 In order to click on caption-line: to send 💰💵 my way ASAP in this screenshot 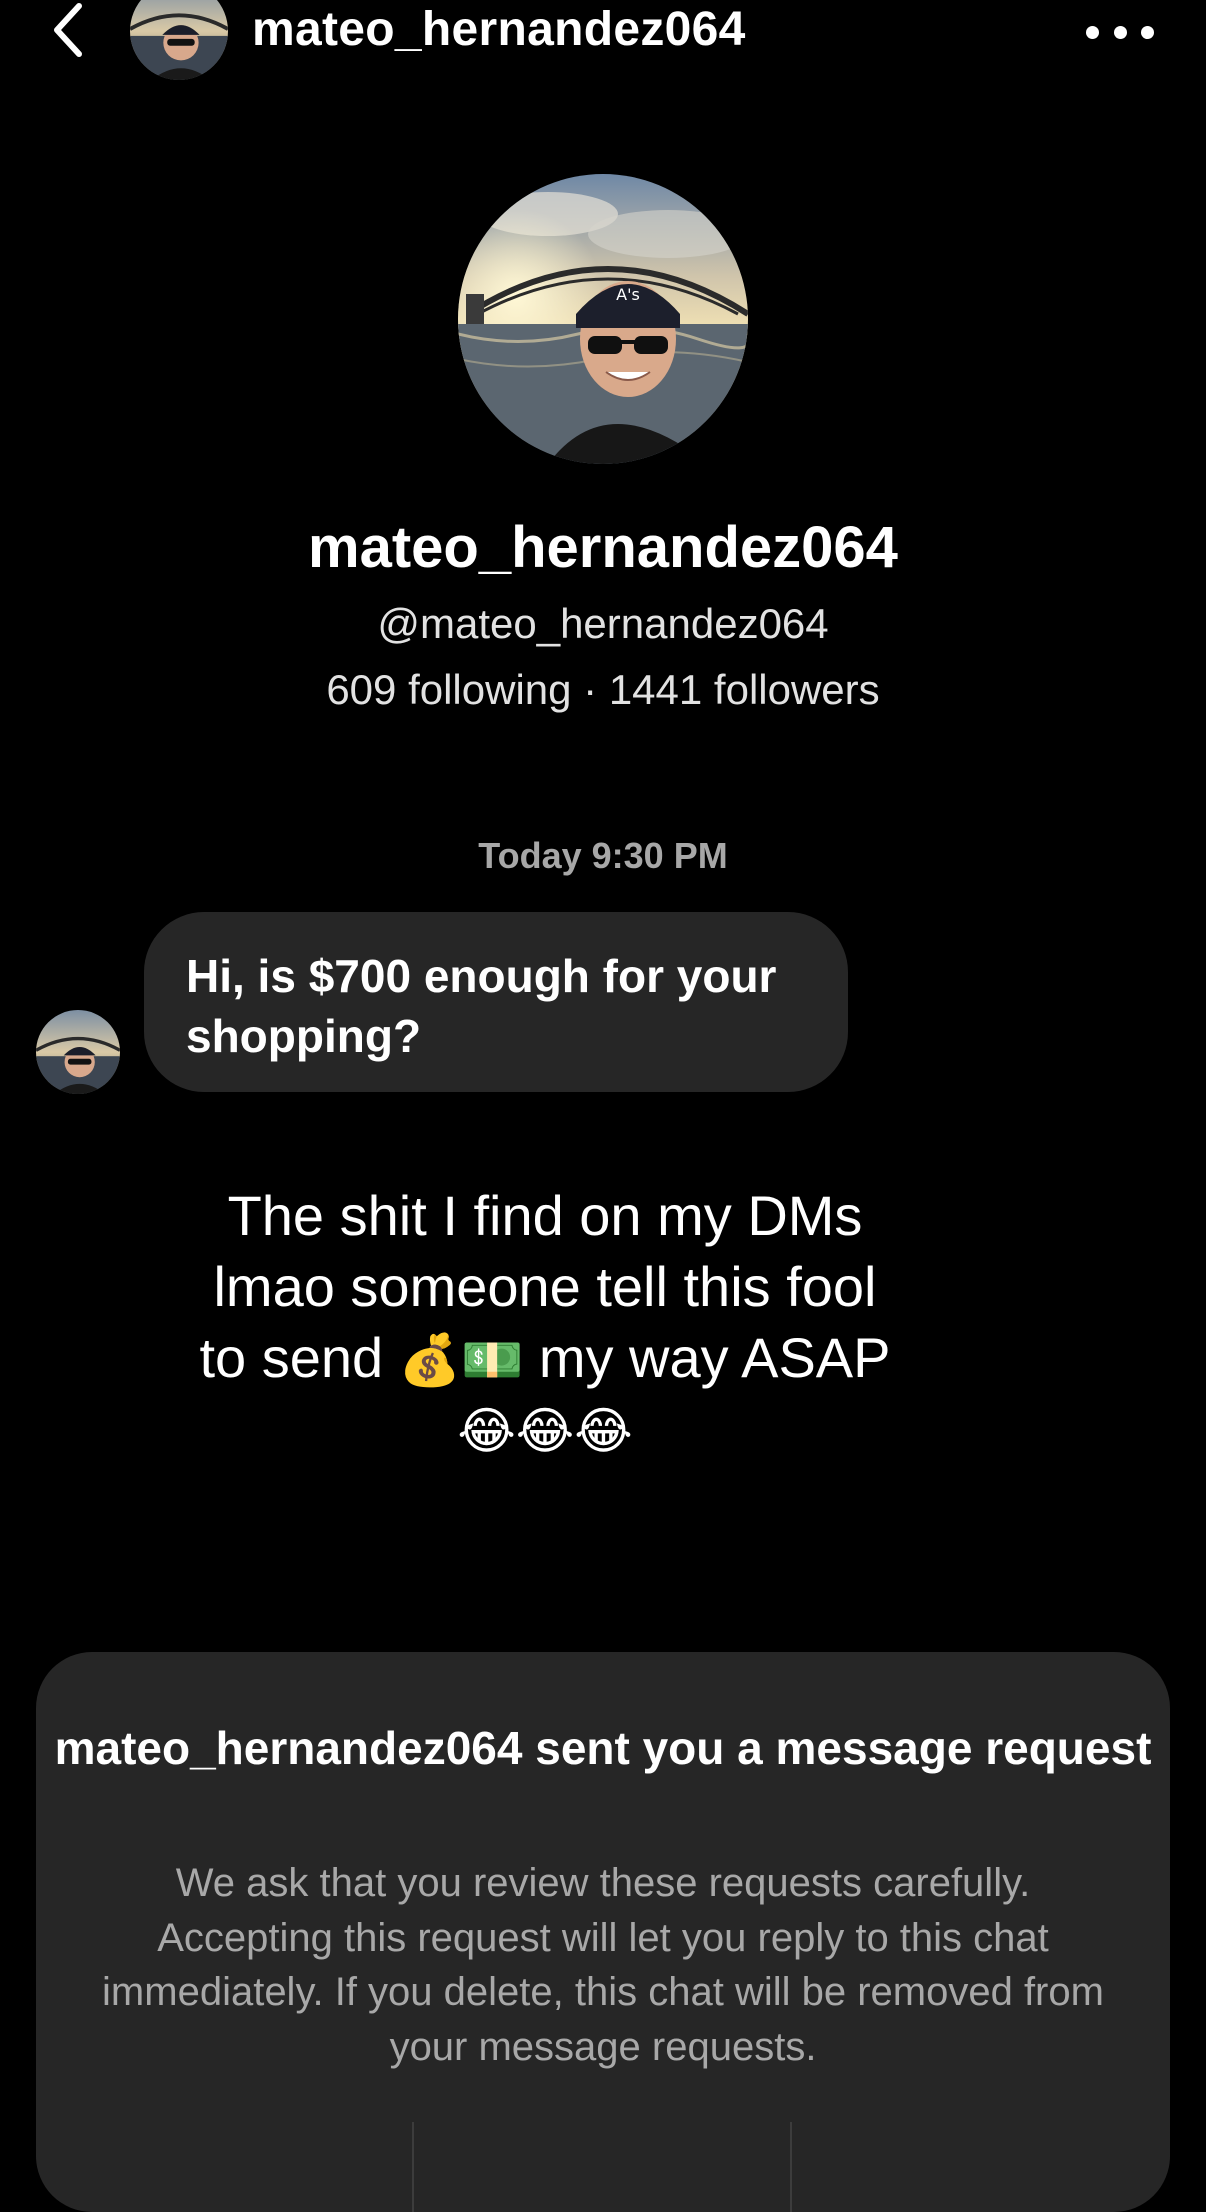, I will do `click(545, 1357)`.